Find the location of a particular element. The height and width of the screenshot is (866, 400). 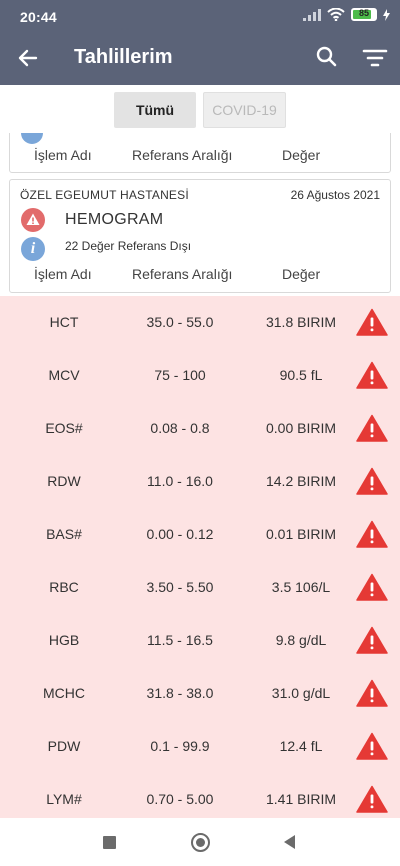

table-row: RDW 11.0 - 16.0 14.2 BIRIM is located at coordinates (200, 481).